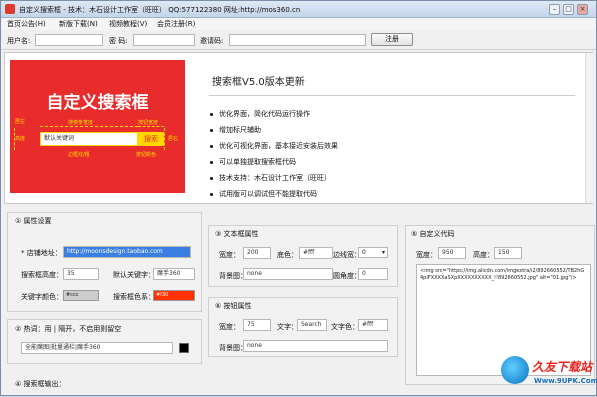 The image size is (597, 397). Describe the element at coordinates (237, 234) in the screenshot. I see `text-panel-title: ③ 文本框属性` at that location.